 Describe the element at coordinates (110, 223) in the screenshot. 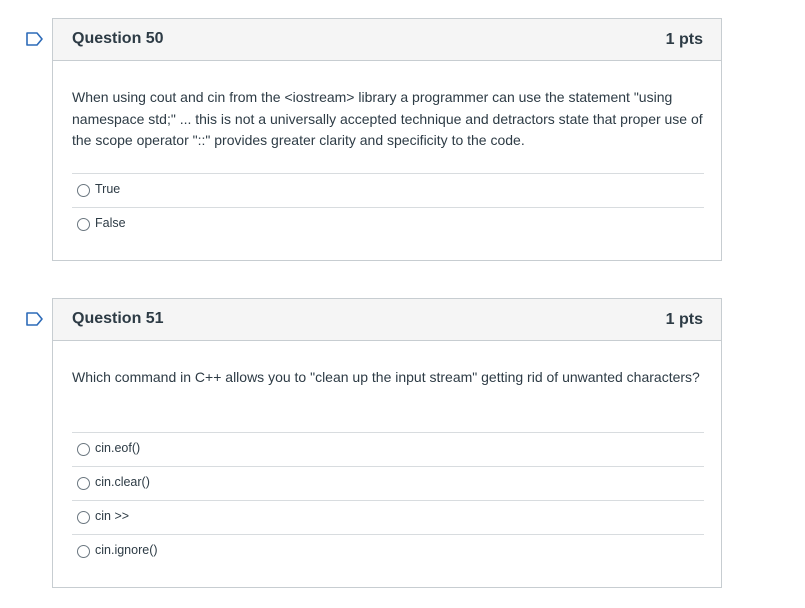

I see `answer-label: False` at that location.